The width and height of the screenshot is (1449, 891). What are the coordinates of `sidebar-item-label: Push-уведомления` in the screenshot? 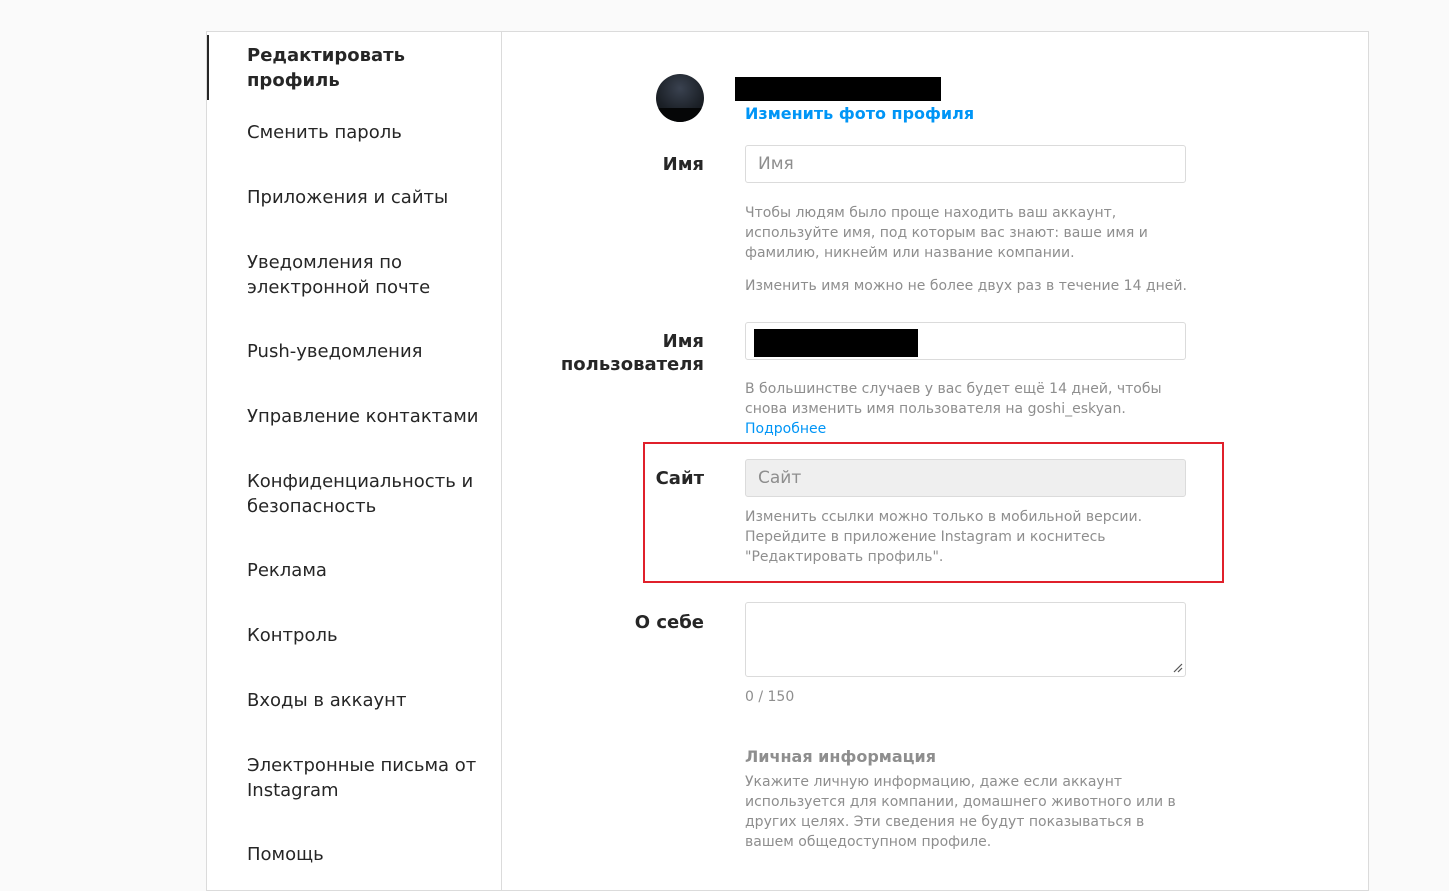 It's located at (335, 351).